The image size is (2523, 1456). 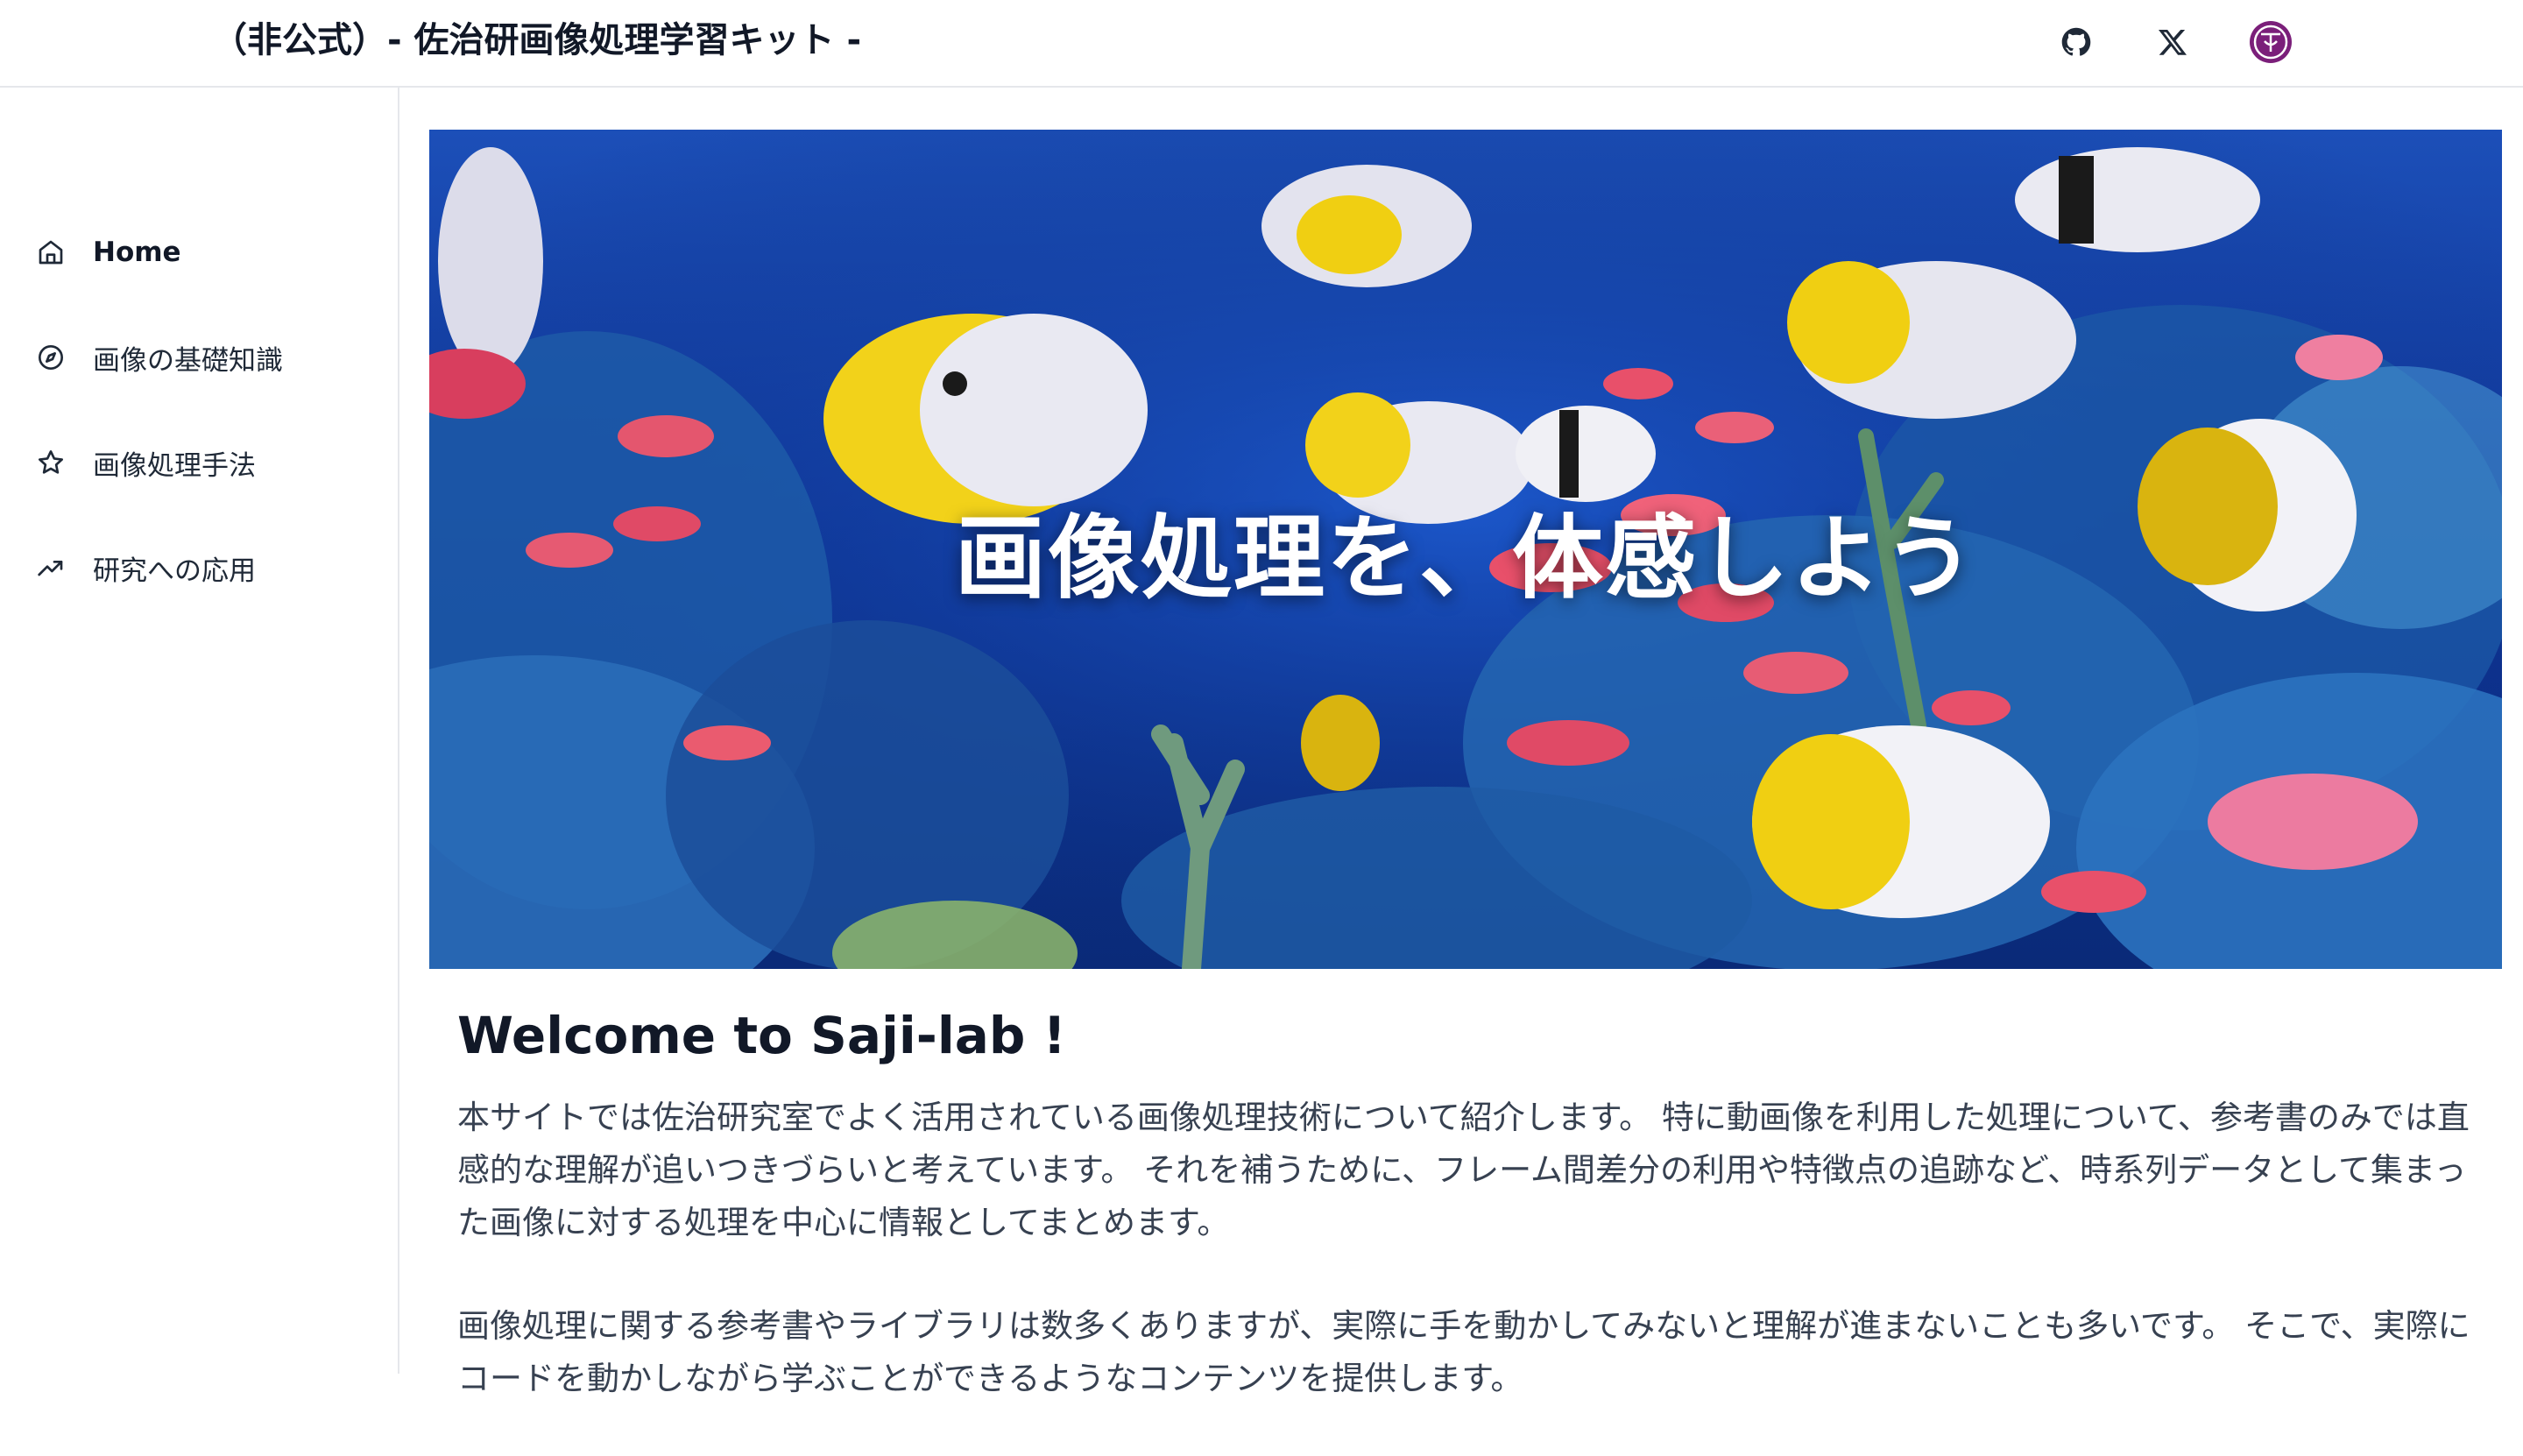 I want to click on lab-logo-icon, so click(x=2270, y=42).